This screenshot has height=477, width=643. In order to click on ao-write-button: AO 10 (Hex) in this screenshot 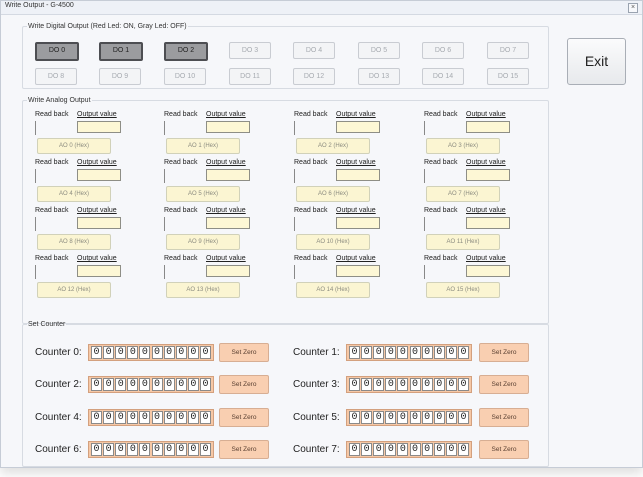, I will do `click(333, 242)`.